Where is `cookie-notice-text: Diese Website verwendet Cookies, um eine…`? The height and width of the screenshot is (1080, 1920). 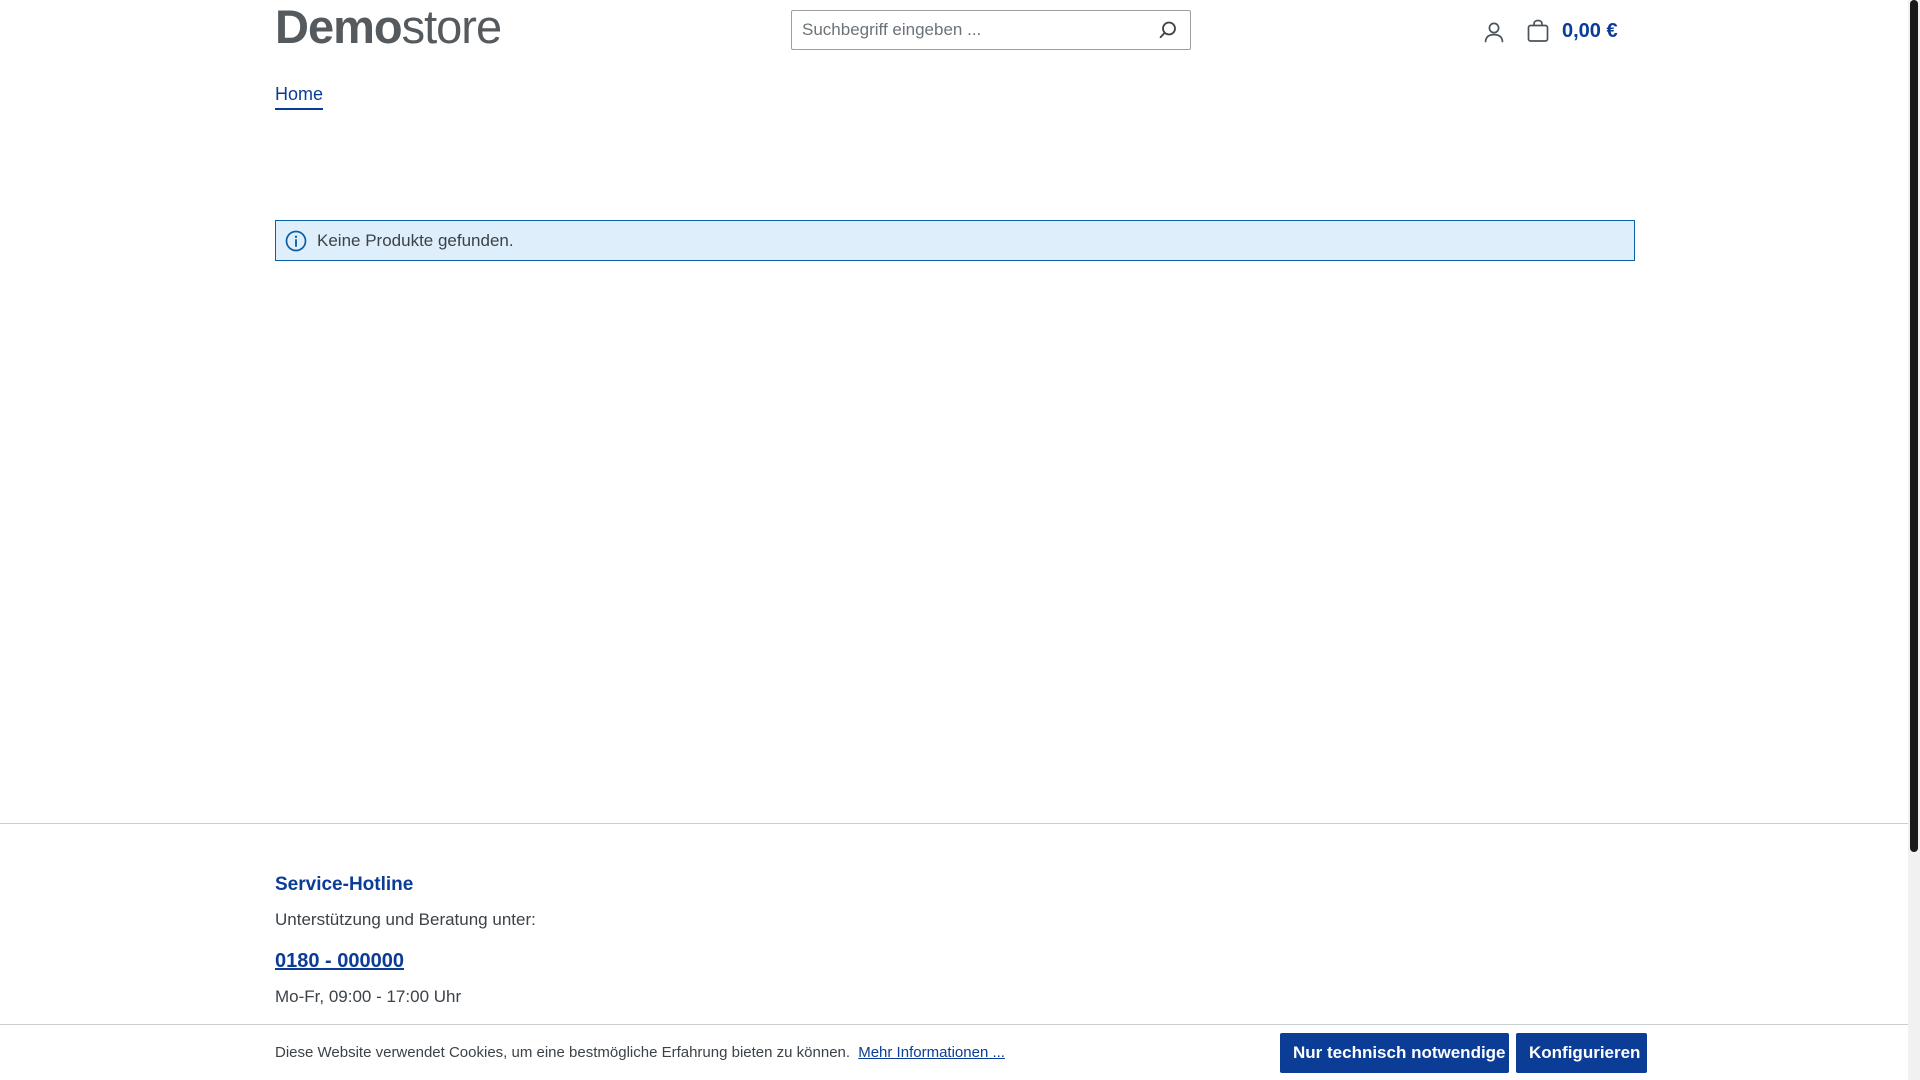 cookie-notice-text: Diese Website verwendet Cookies, um eine… is located at coordinates (563, 1052).